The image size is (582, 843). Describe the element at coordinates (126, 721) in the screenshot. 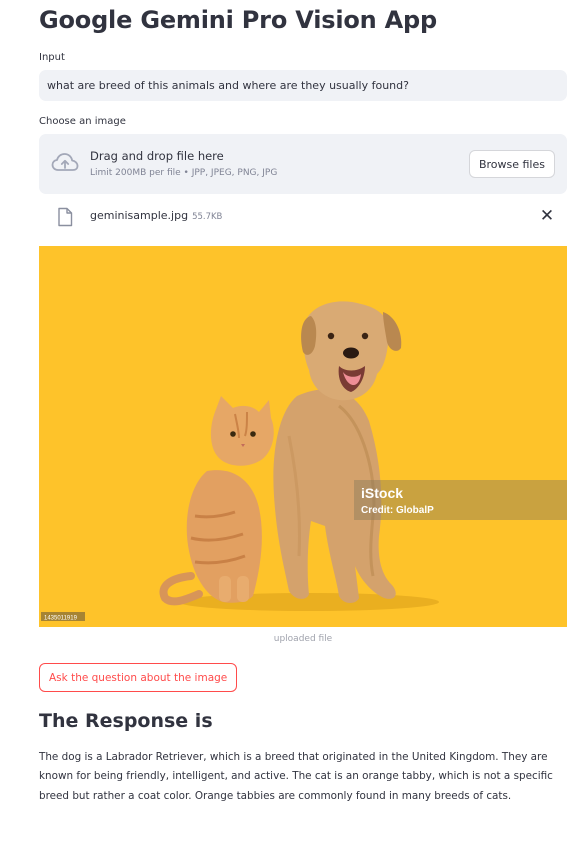

I see `response-heading: The Response is` at that location.